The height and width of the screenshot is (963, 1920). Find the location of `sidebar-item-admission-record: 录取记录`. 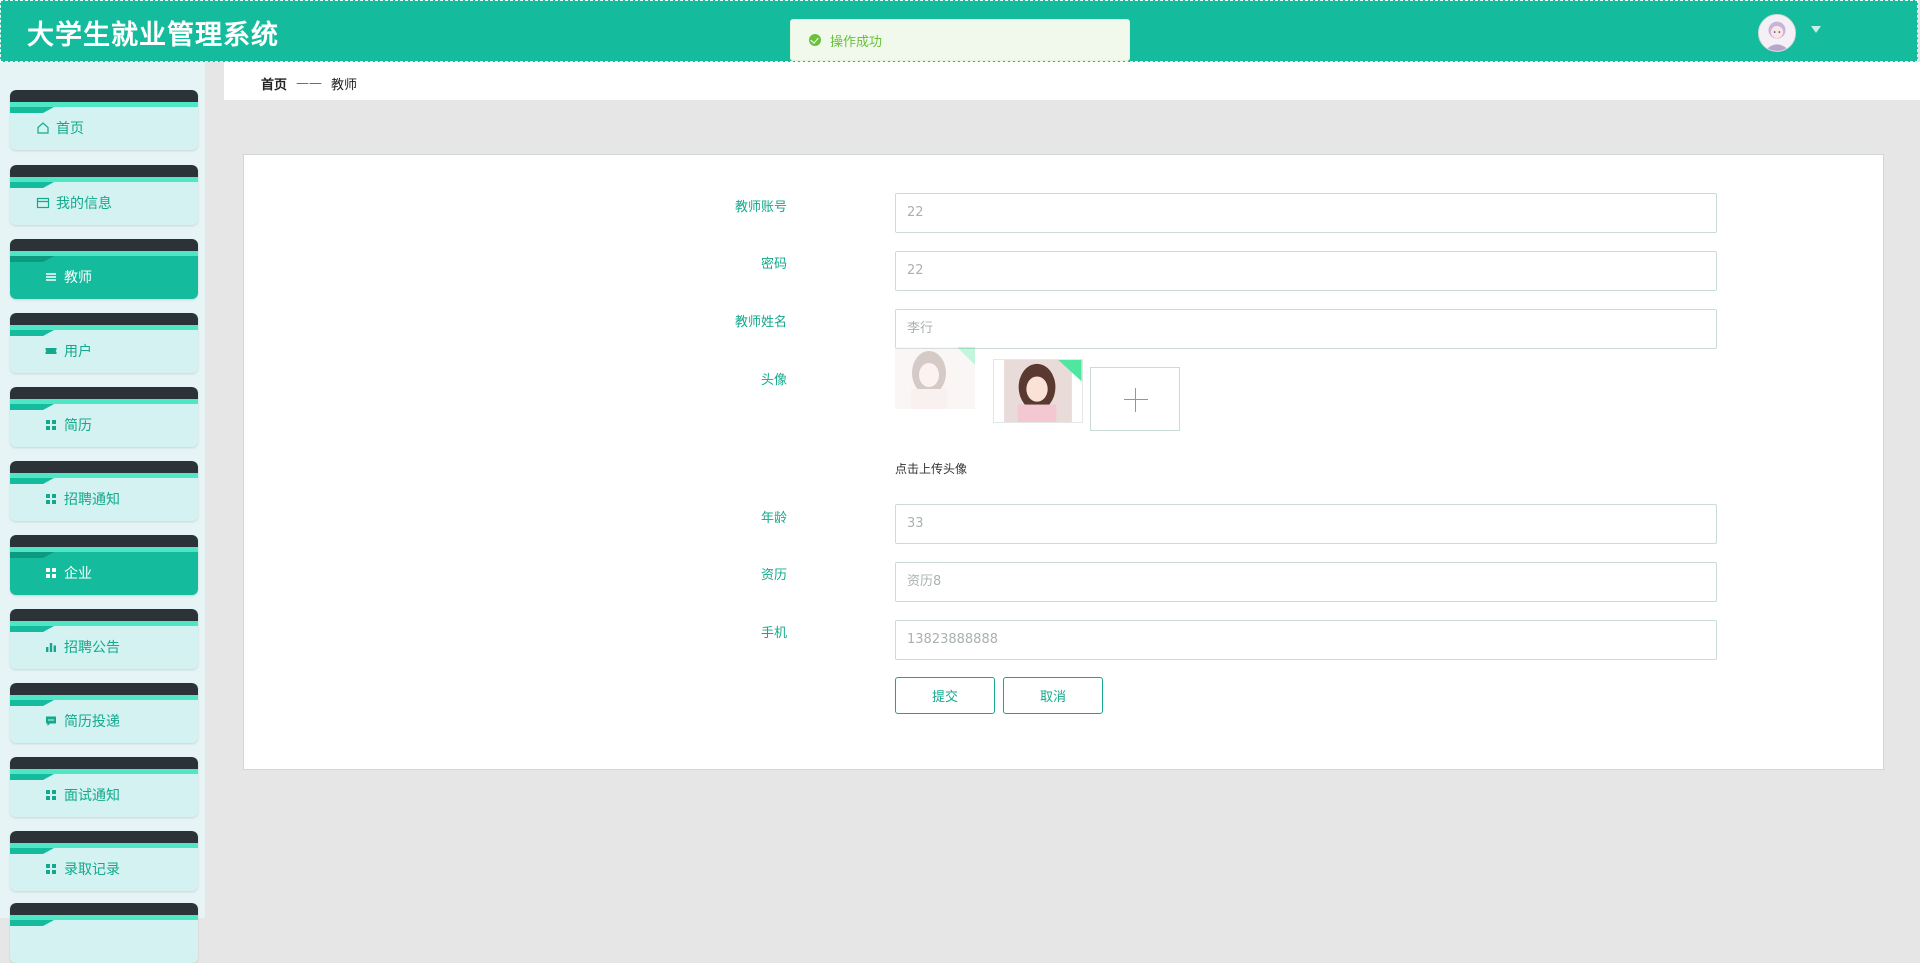

sidebar-item-admission-record: 录取记录 is located at coordinates (104, 861).